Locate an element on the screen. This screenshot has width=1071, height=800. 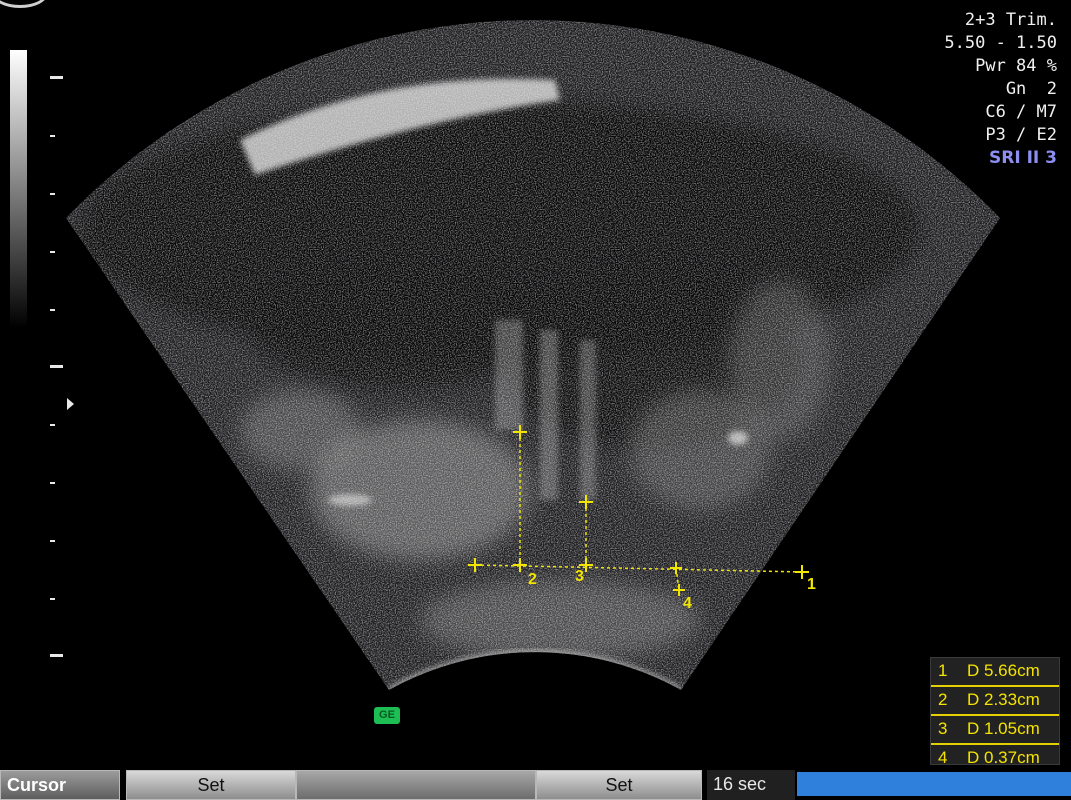
cursor-button: Cursor is located at coordinates (60, 785).